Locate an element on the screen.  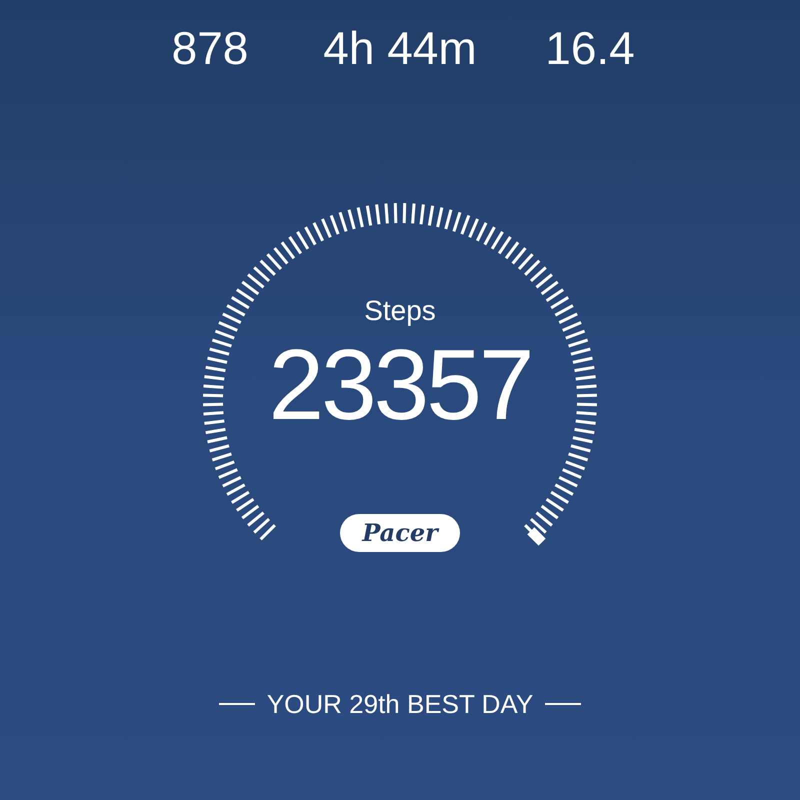
stat-value: 16.4 is located at coordinates (590, 48).